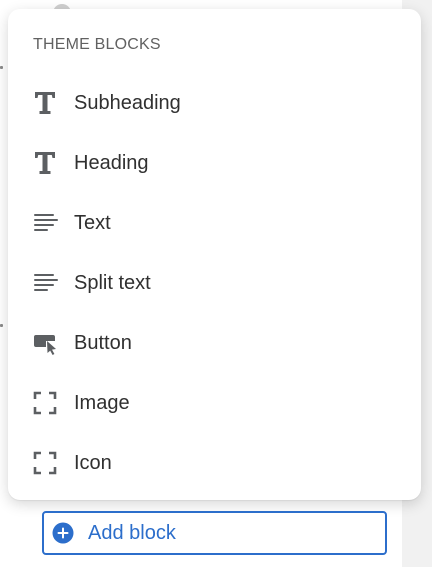 The image size is (432, 567). What do you see at coordinates (93, 463) in the screenshot?
I see `block-option-label: Icon` at bounding box center [93, 463].